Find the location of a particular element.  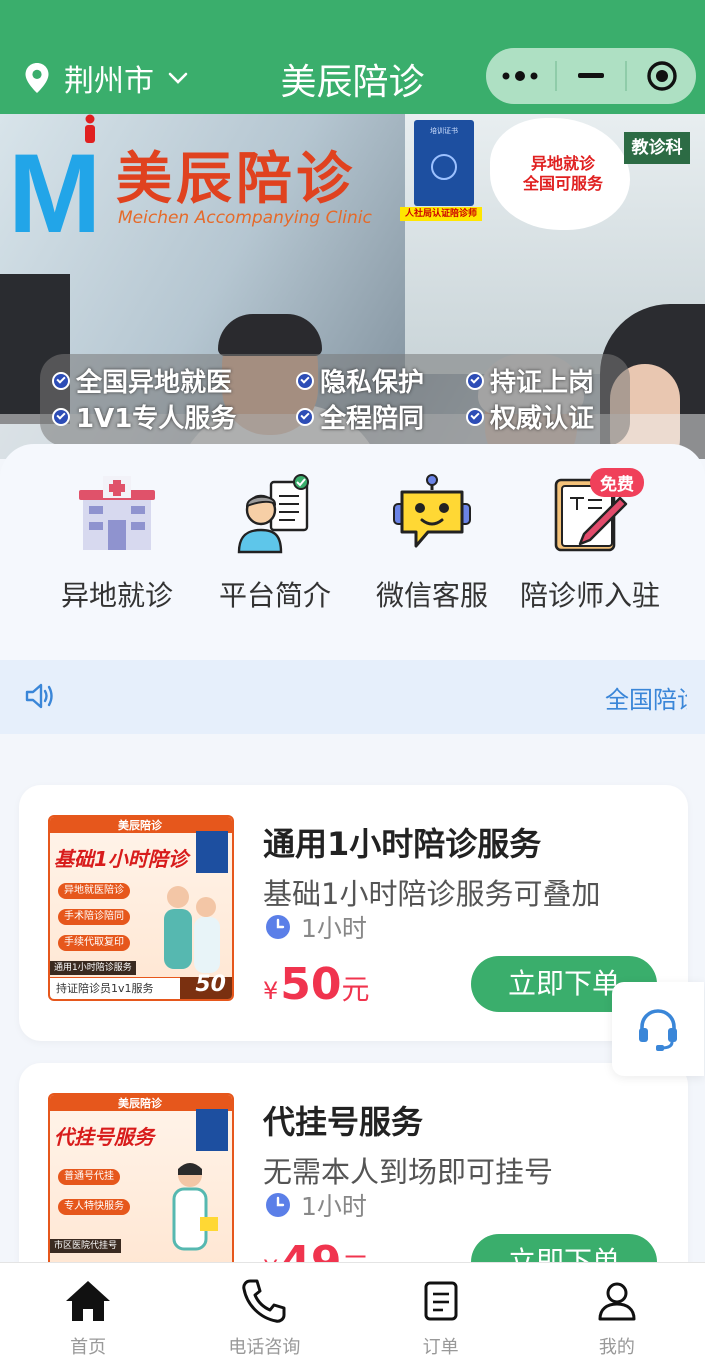

logo-person-icon is located at coordinates (90, 128).